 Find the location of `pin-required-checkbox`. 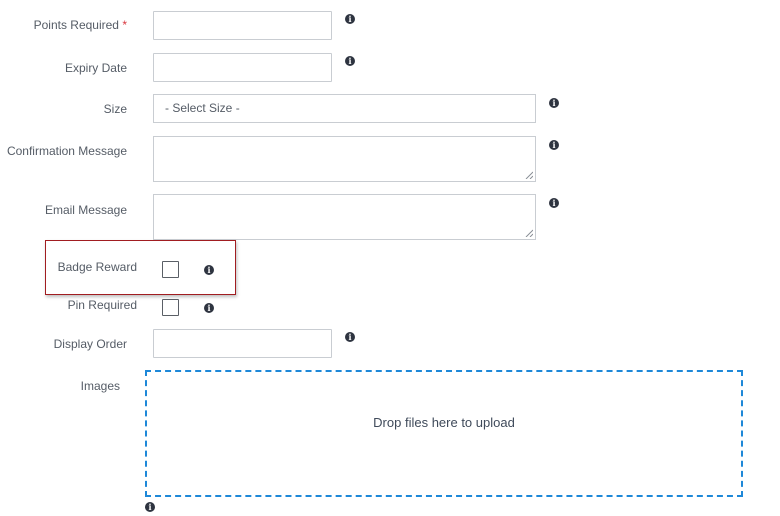

pin-required-checkbox is located at coordinates (170, 307).